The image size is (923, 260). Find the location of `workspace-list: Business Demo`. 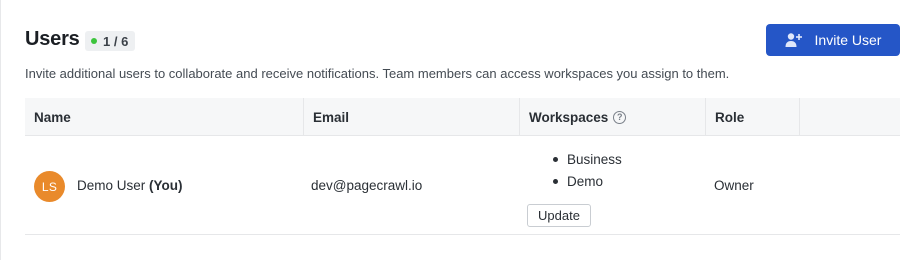

workspace-list: Business Demo is located at coordinates (587, 170).